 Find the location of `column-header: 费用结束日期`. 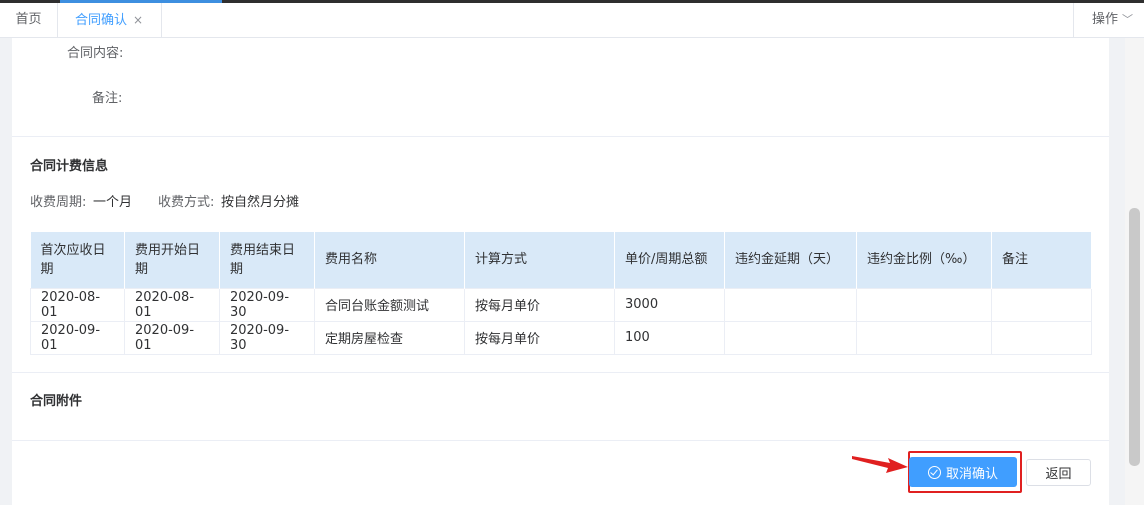

column-header: 费用结束日期 is located at coordinates (267, 260).